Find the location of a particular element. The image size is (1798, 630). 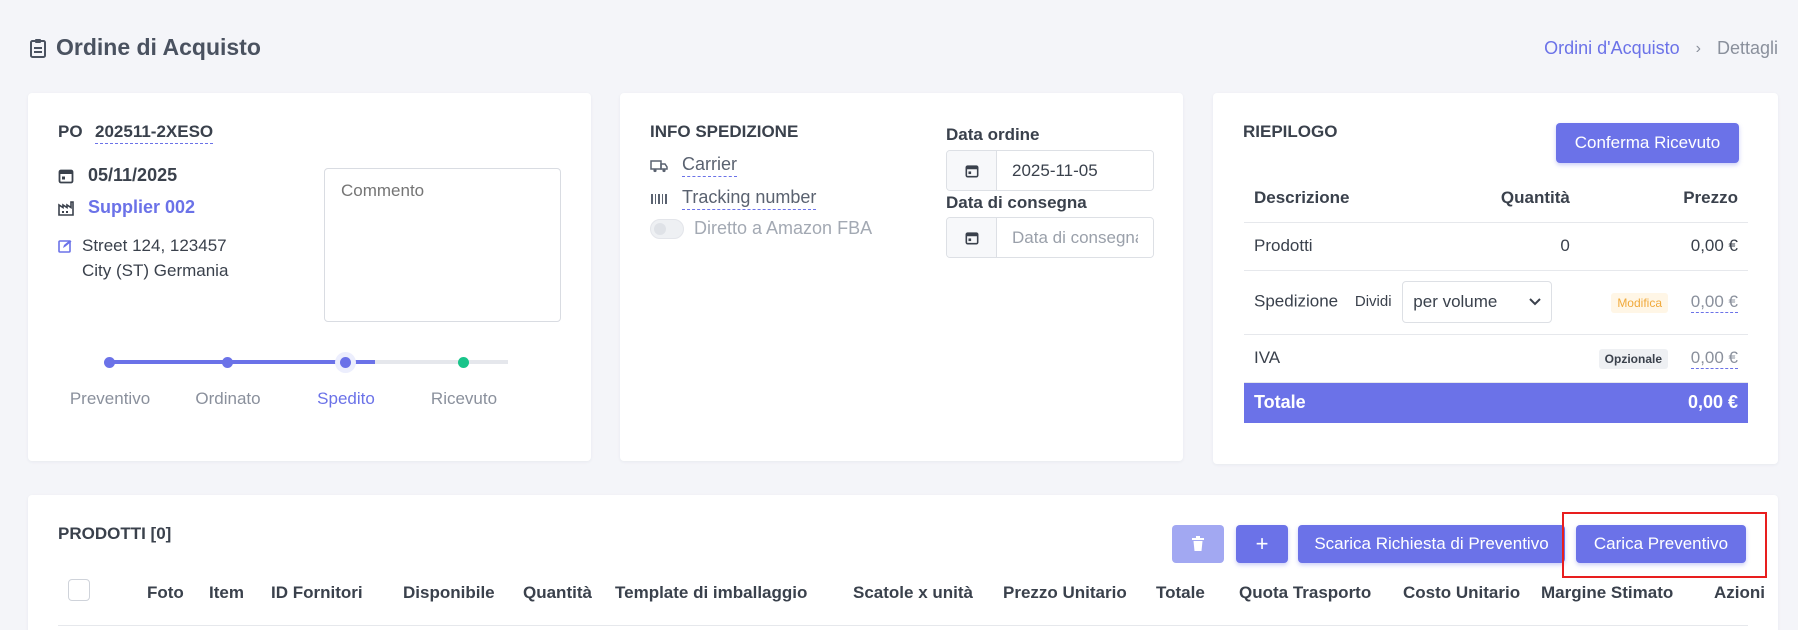

supplier-link: Supplier 002 is located at coordinates (141, 207).